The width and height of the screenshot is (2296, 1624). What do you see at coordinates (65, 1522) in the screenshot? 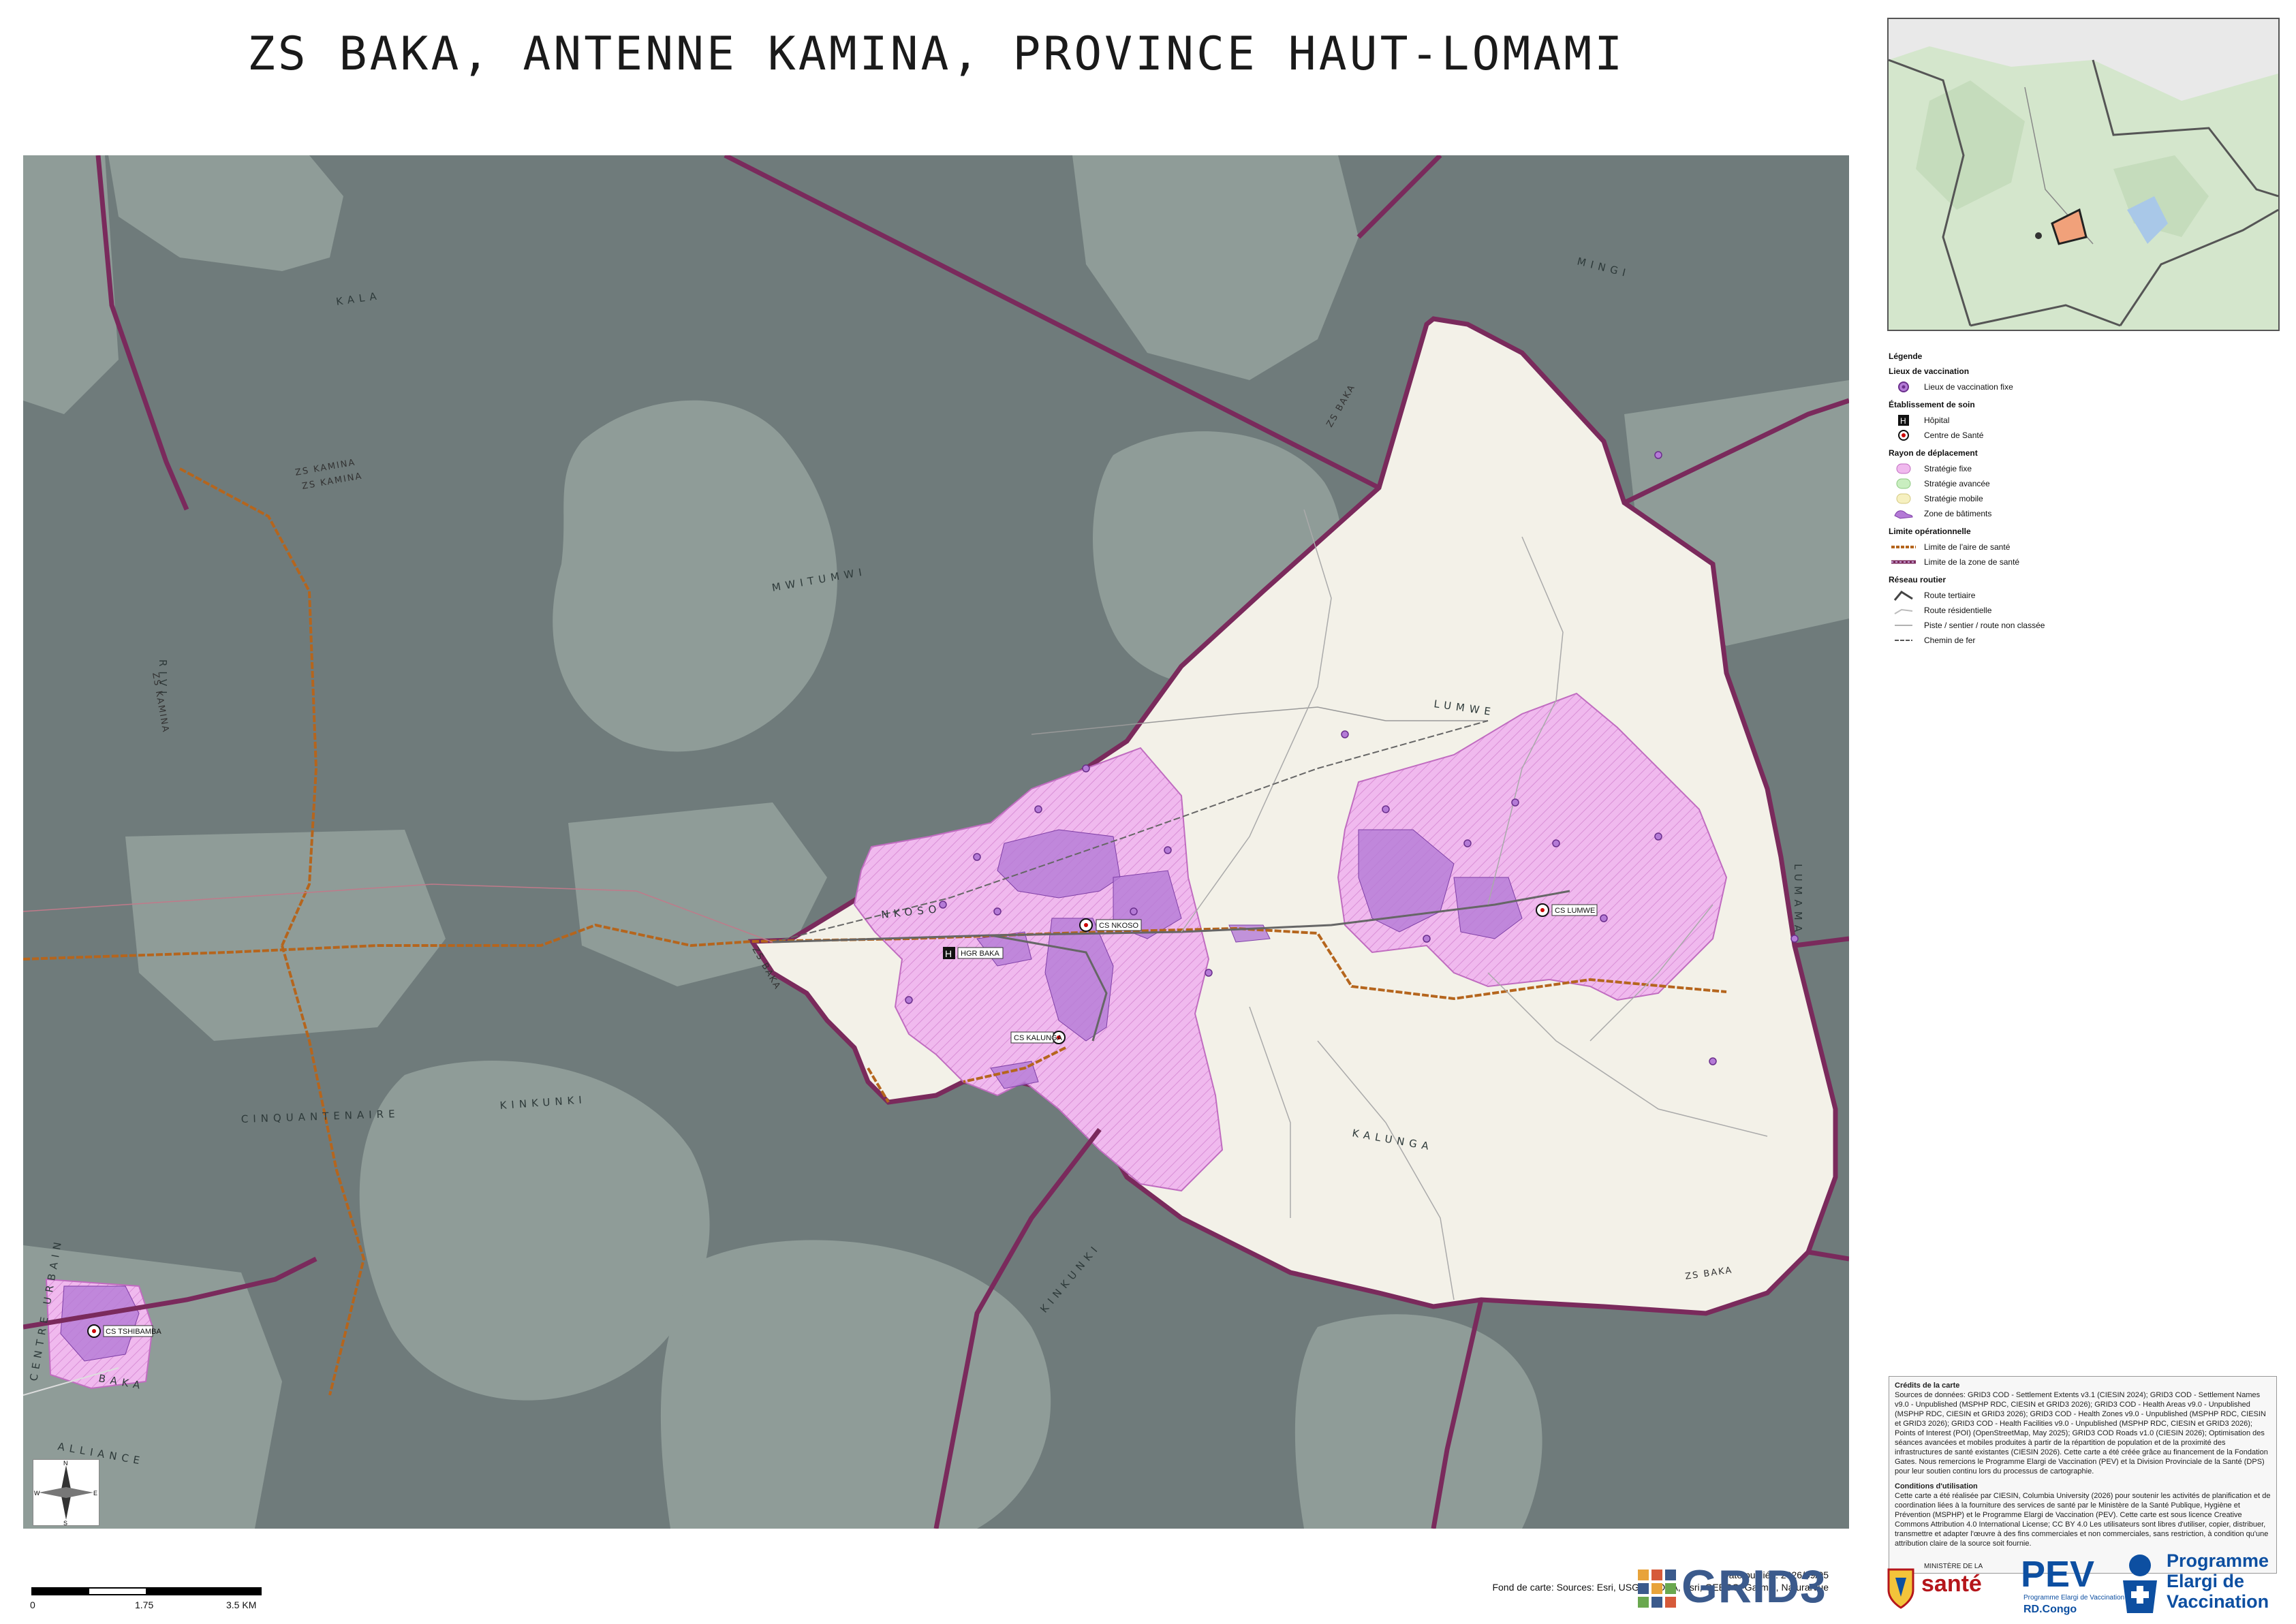
I see `compass-s: S` at bounding box center [65, 1522].